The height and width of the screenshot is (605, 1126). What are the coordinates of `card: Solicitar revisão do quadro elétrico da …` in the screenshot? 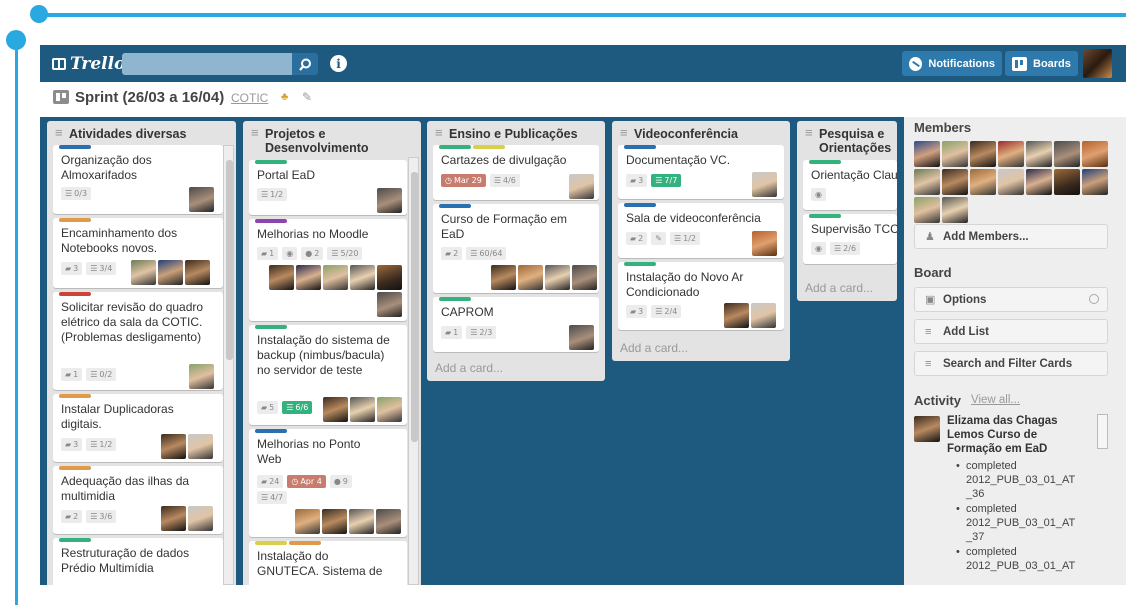 It's located at (138, 341).